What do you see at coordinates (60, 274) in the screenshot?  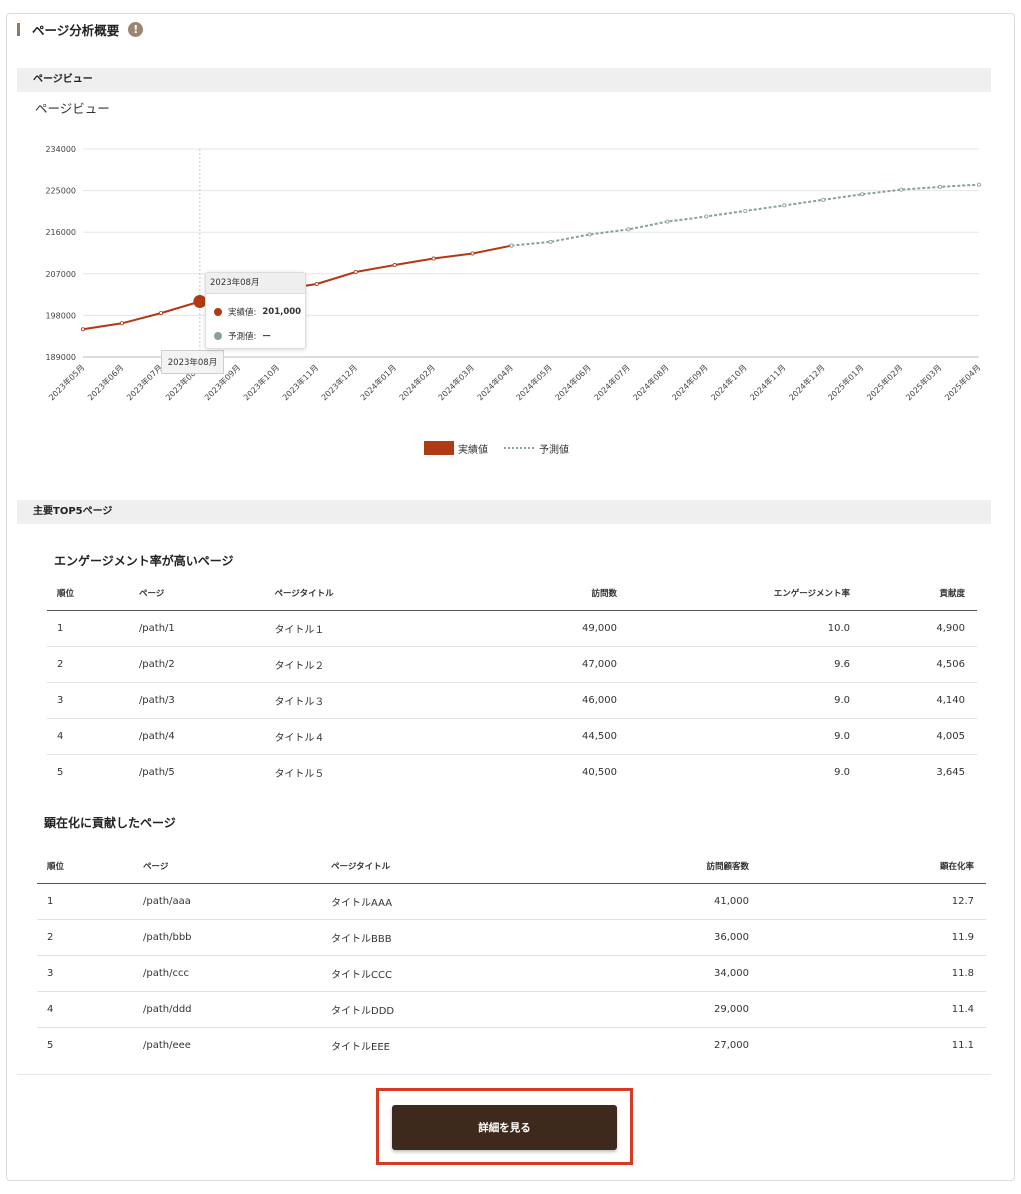 I see `y-tick-label: 207000` at bounding box center [60, 274].